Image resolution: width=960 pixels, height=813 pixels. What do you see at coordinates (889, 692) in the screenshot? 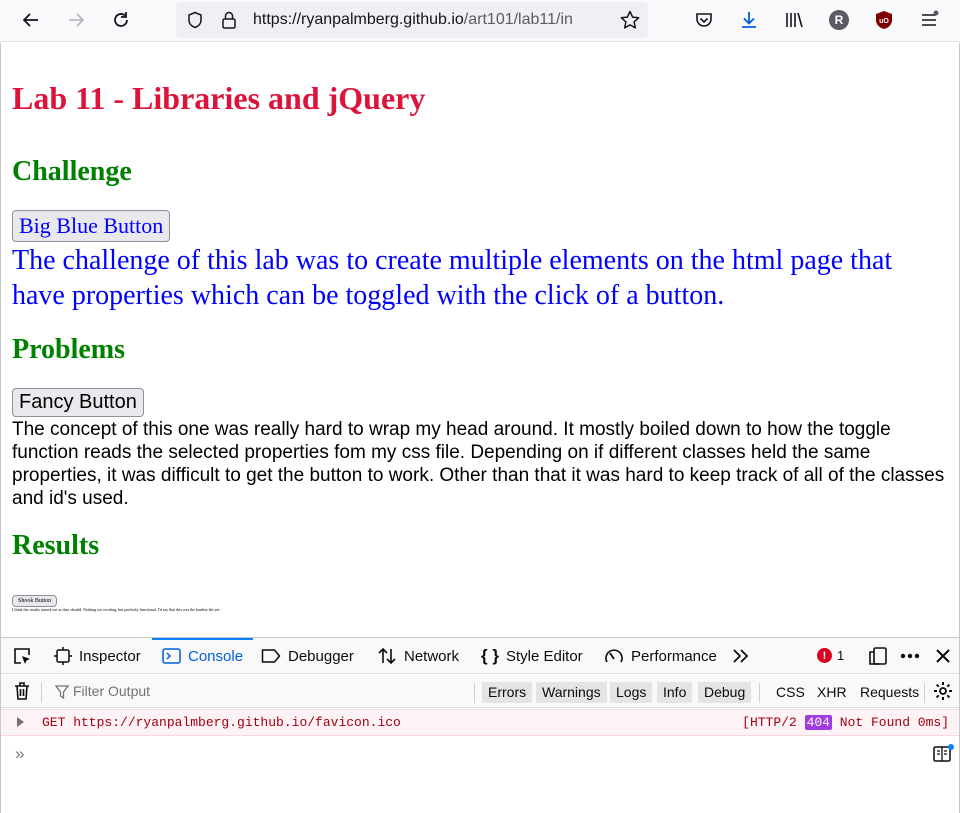
I see `filter-requests-button: Requests` at bounding box center [889, 692].